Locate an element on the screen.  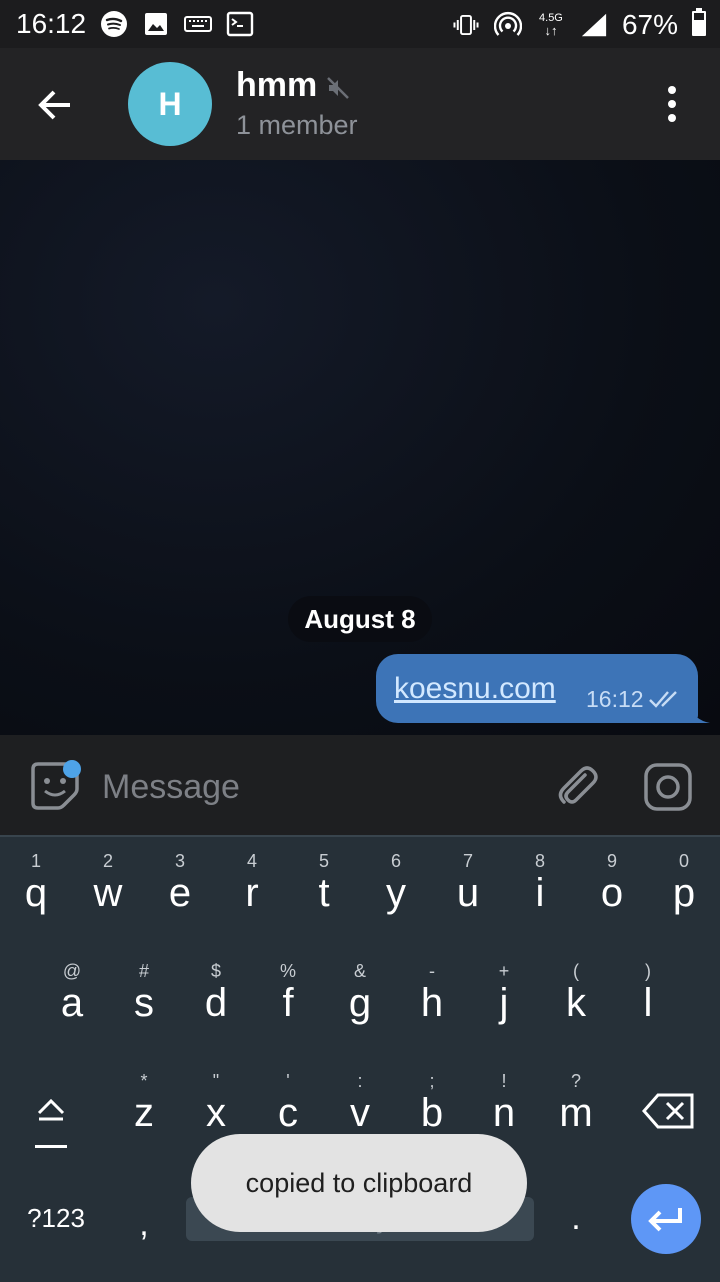
key-m: ? m is located at coordinates (576, 1103).